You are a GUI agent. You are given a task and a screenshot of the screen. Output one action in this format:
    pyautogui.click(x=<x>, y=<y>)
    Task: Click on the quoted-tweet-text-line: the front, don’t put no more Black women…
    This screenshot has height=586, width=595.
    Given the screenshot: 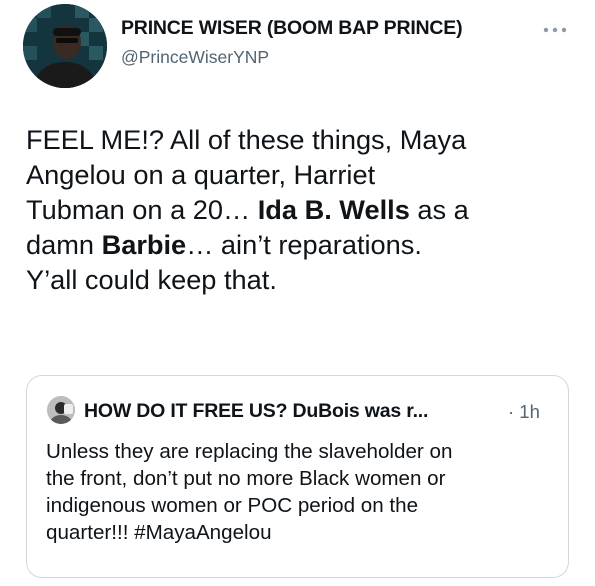 What is the action you would take?
    pyautogui.click(x=246, y=478)
    